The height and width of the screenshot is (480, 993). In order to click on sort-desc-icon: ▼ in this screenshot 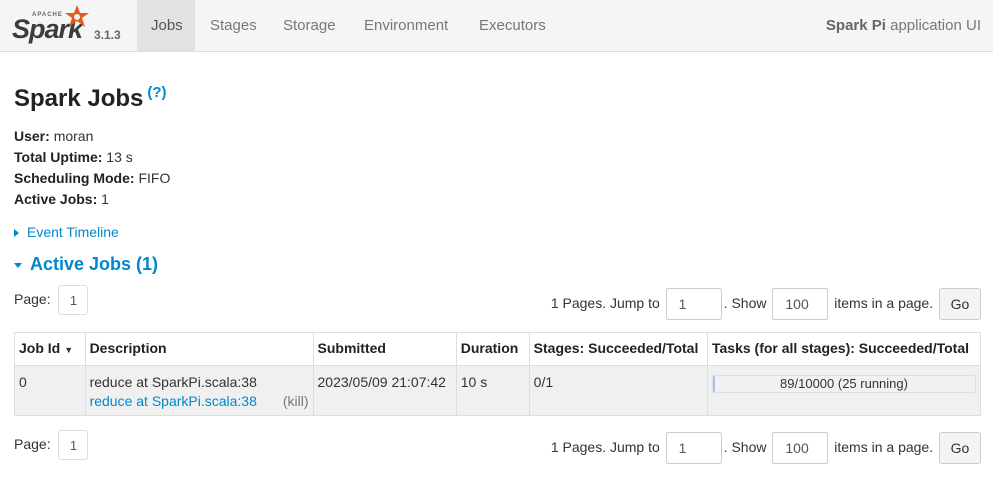, I will do `click(69, 350)`.